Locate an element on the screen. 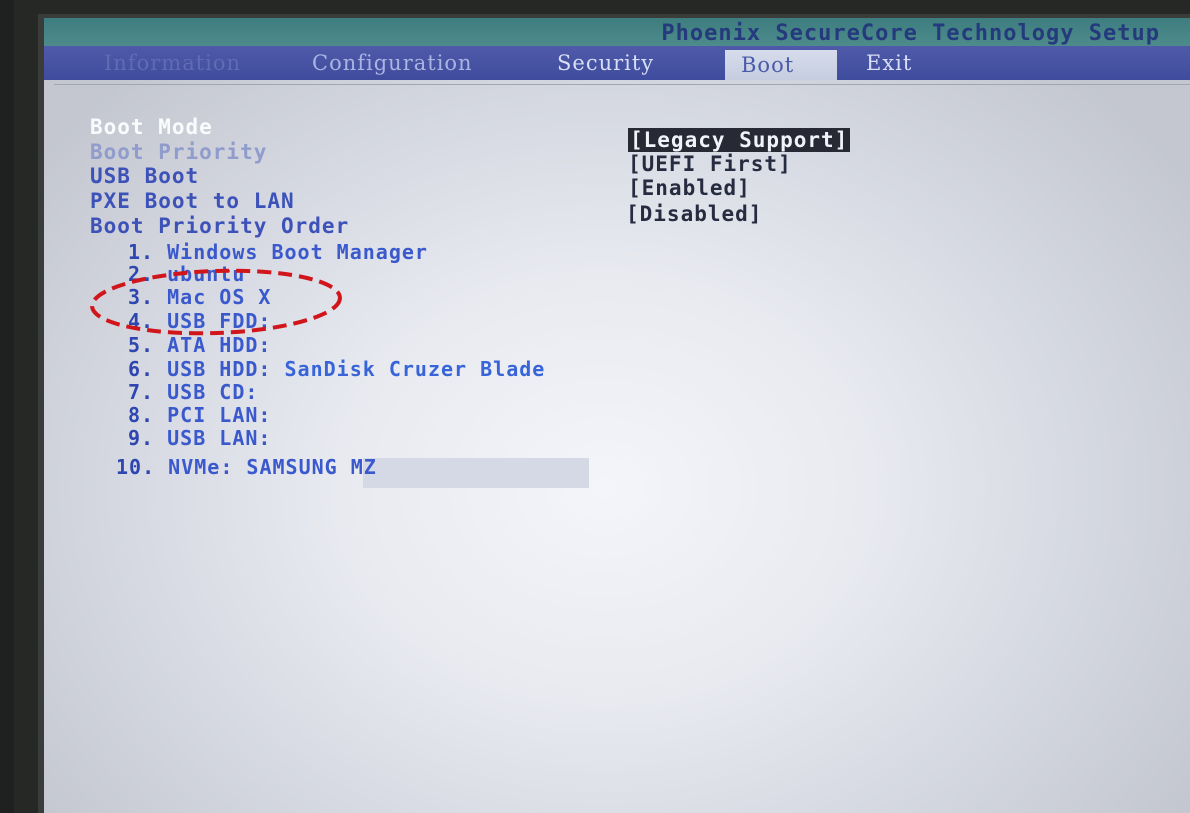 This screenshot has height=813, width=1190. boot-order-device: USB HDD: is located at coordinates (219, 369).